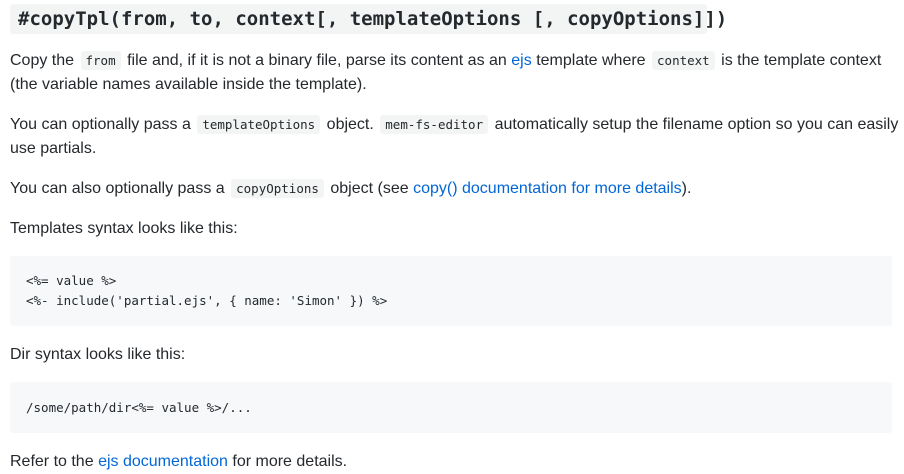 This screenshot has width=904, height=474. I want to click on text: for more details., so click(290, 461).